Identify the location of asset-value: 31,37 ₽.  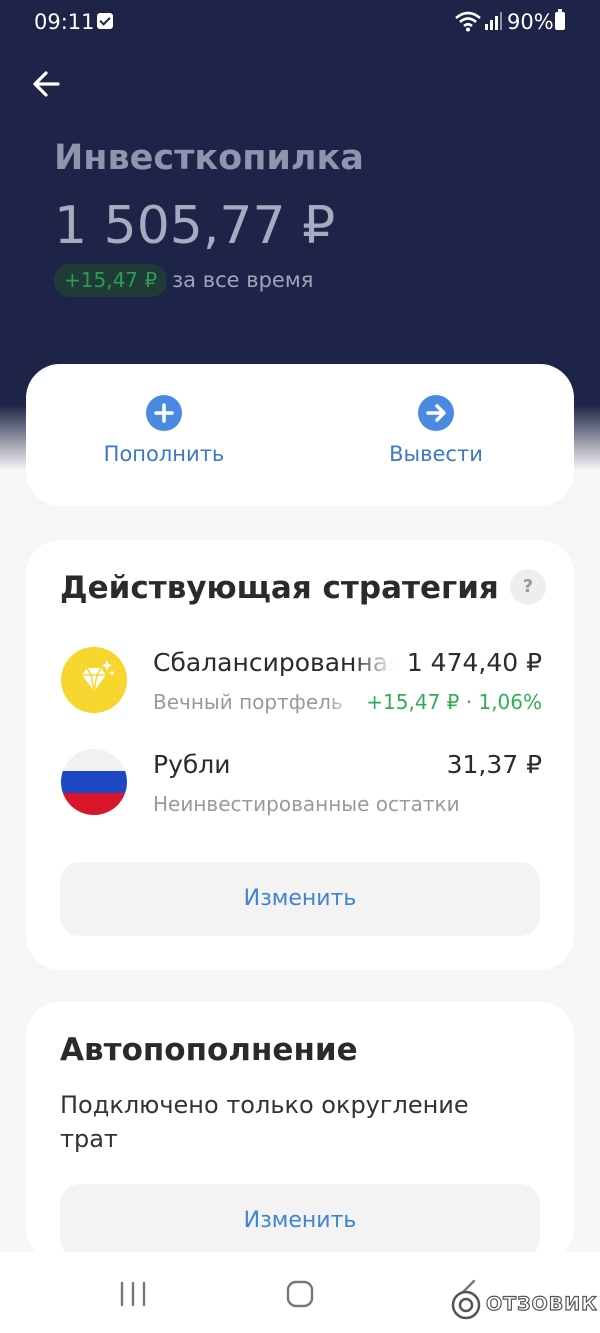
(494, 764).